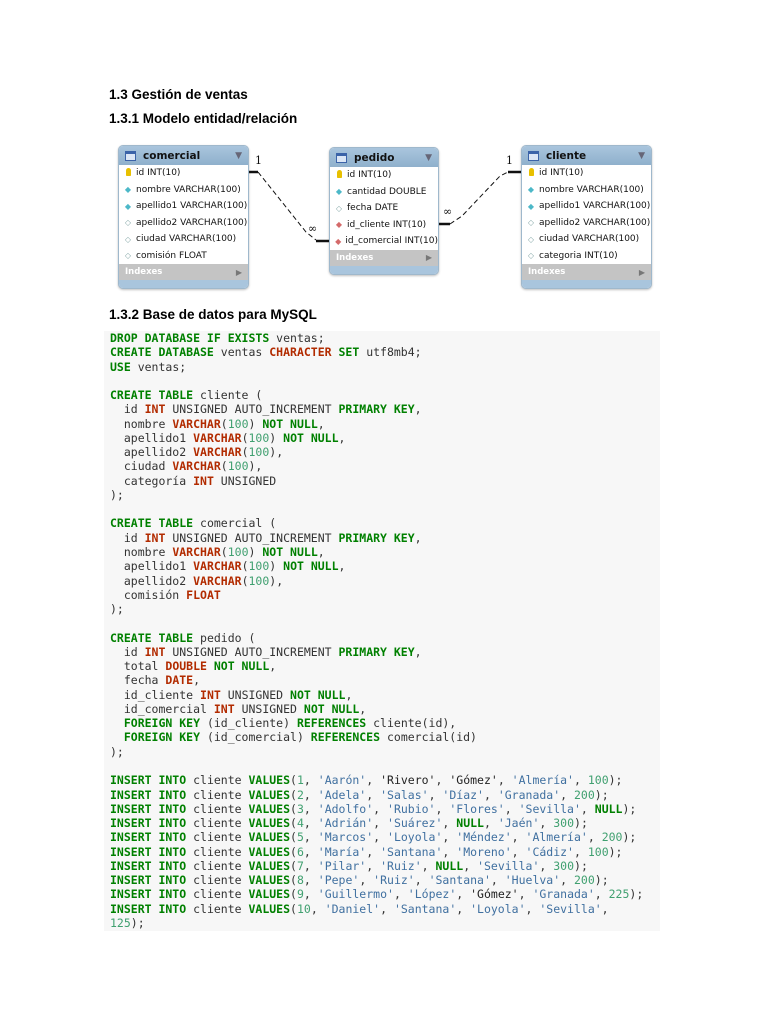 The height and width of the screenshot is (1024, 768). Describe the element at coordinates (276, 437) in the screenshot. I see `code-token: )` at that location.